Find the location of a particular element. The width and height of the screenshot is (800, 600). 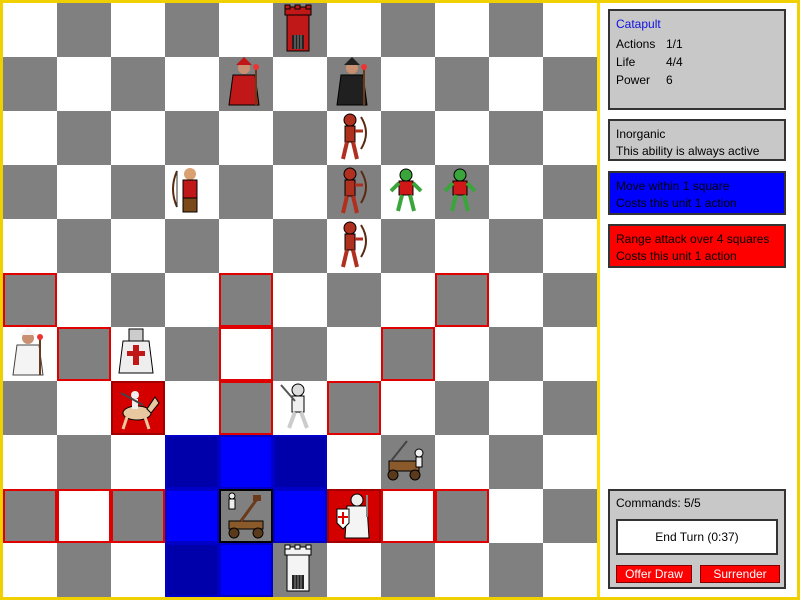

skeleton-archer-piece-icon is located at coordinates (352, 244).